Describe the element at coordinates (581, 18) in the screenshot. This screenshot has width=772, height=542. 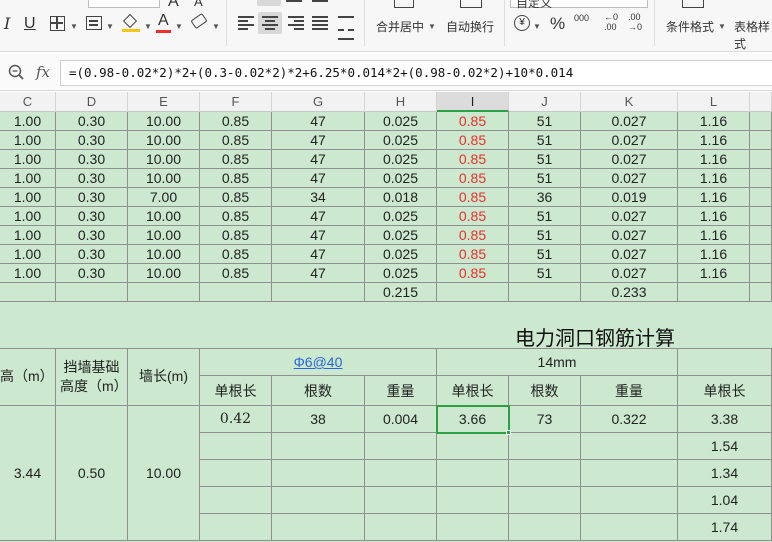
I see `thousands-button: 000` at that location.